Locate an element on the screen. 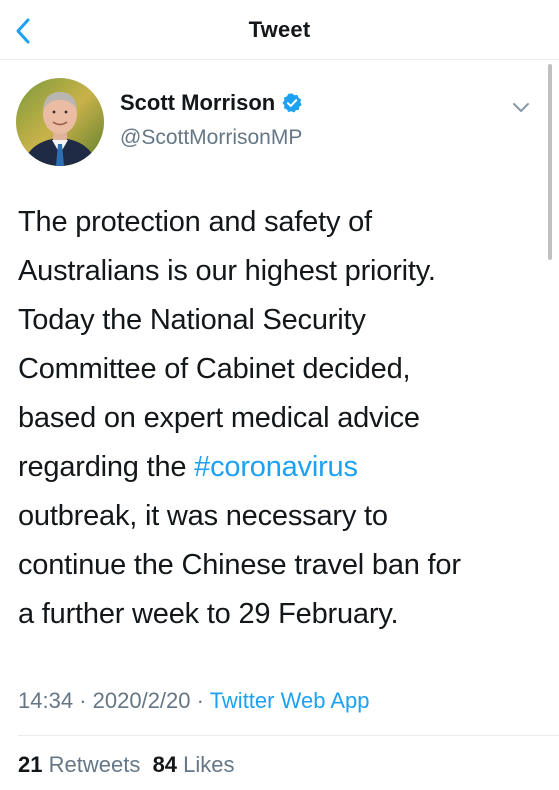 This screenshot has height=790, width=559. tweet-meta: 14:34 · 2020/2/20 · Twitter Web App is located at coordinates (193, 701).